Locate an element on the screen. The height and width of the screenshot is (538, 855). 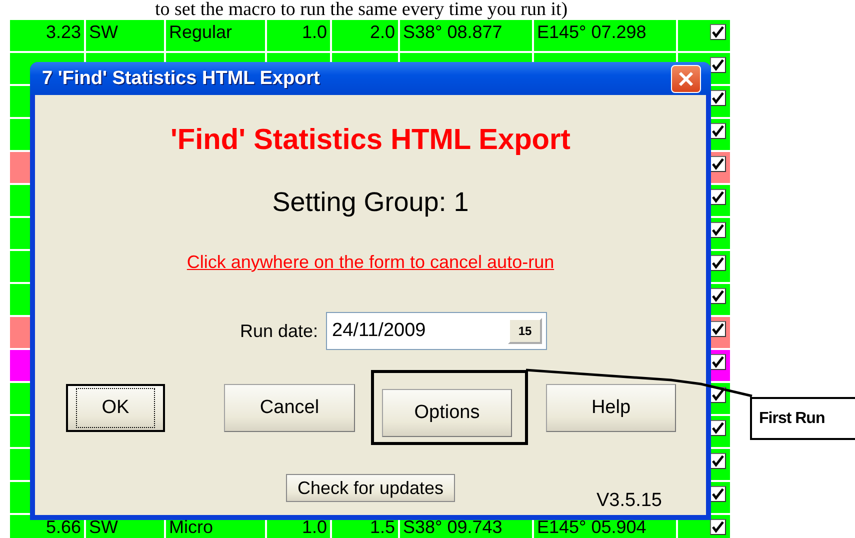
table-cell: 2.0 is located at coordinates (365, 35).